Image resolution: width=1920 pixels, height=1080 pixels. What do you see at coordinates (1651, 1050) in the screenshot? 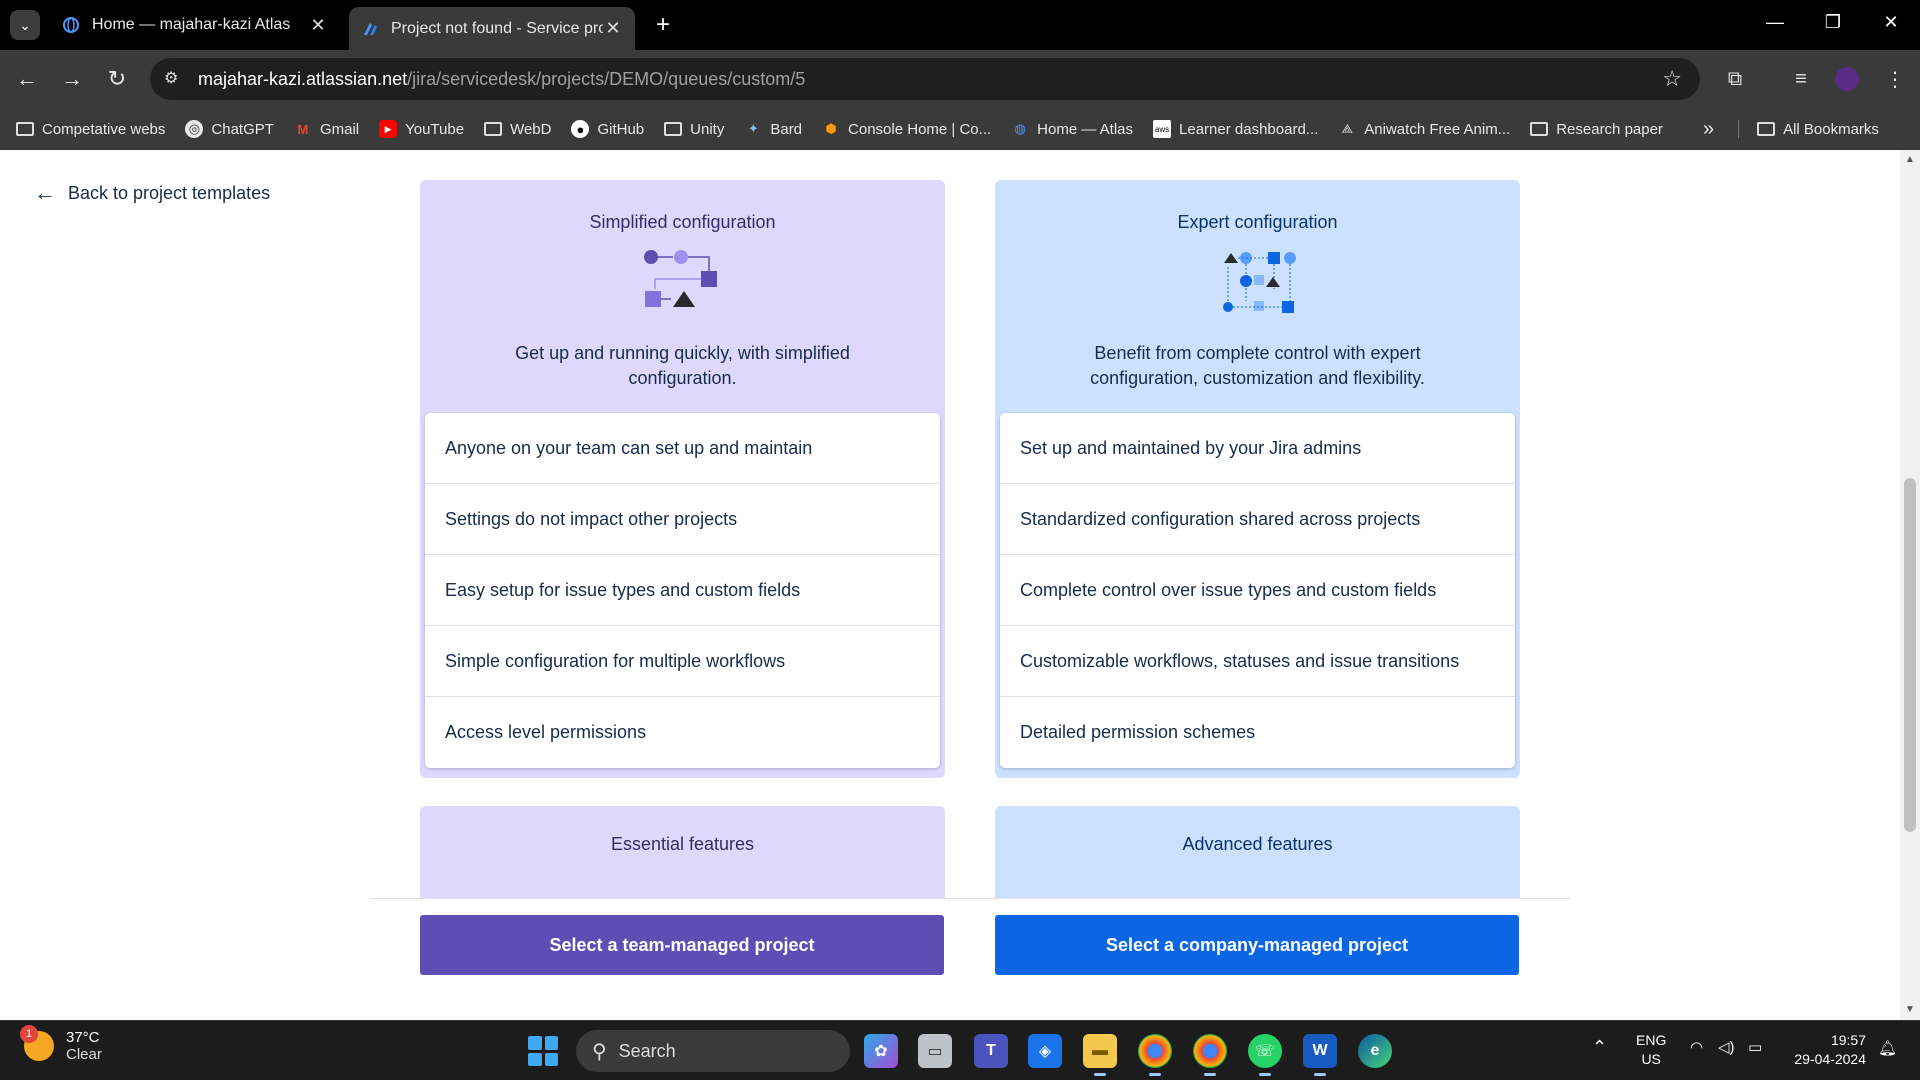
I see `language-indicator: ENG US` at bounding box center [1651, 1050].